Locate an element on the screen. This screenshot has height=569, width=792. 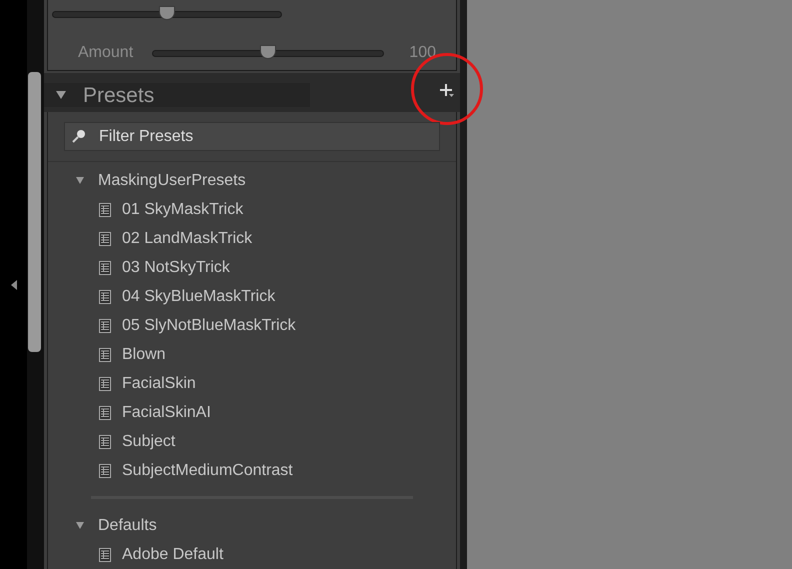
preset-item: 05 SlyNotBlueMaskTrick is located at coordinates (209, 326).